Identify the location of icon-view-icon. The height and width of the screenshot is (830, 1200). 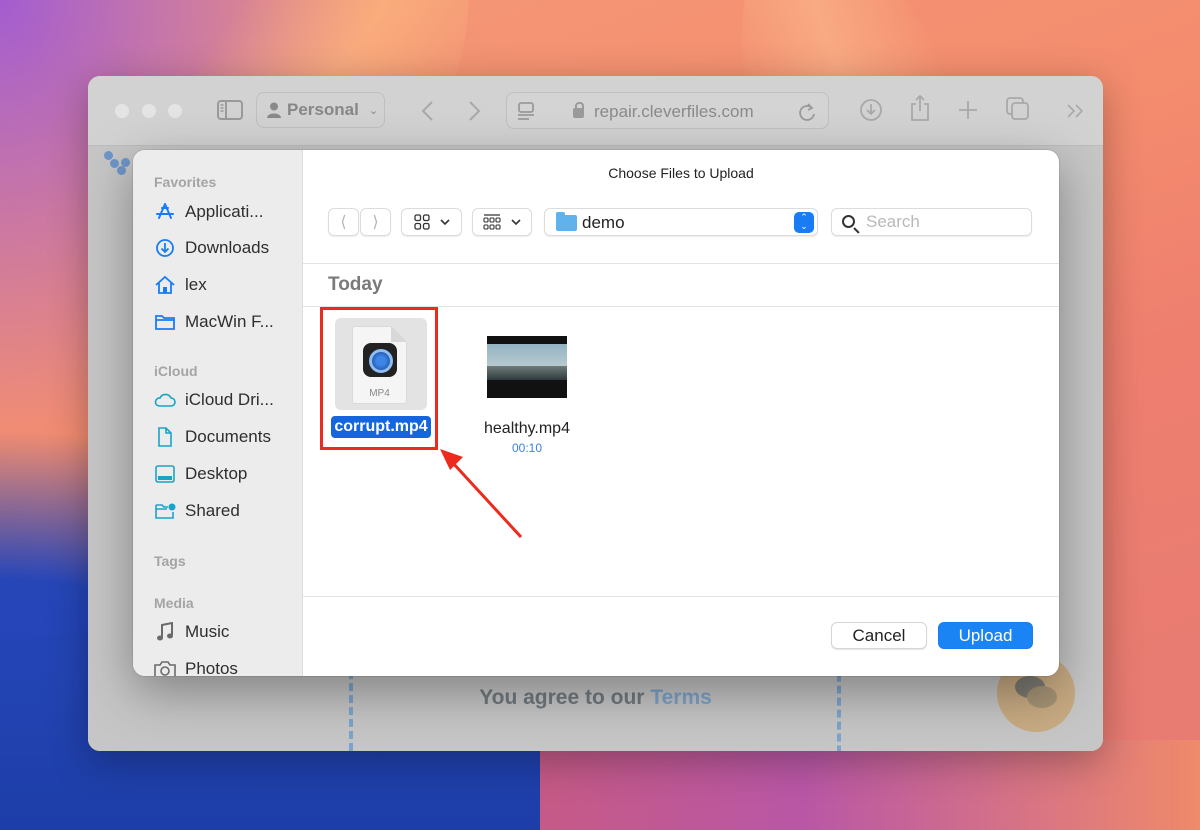
(421, 222).